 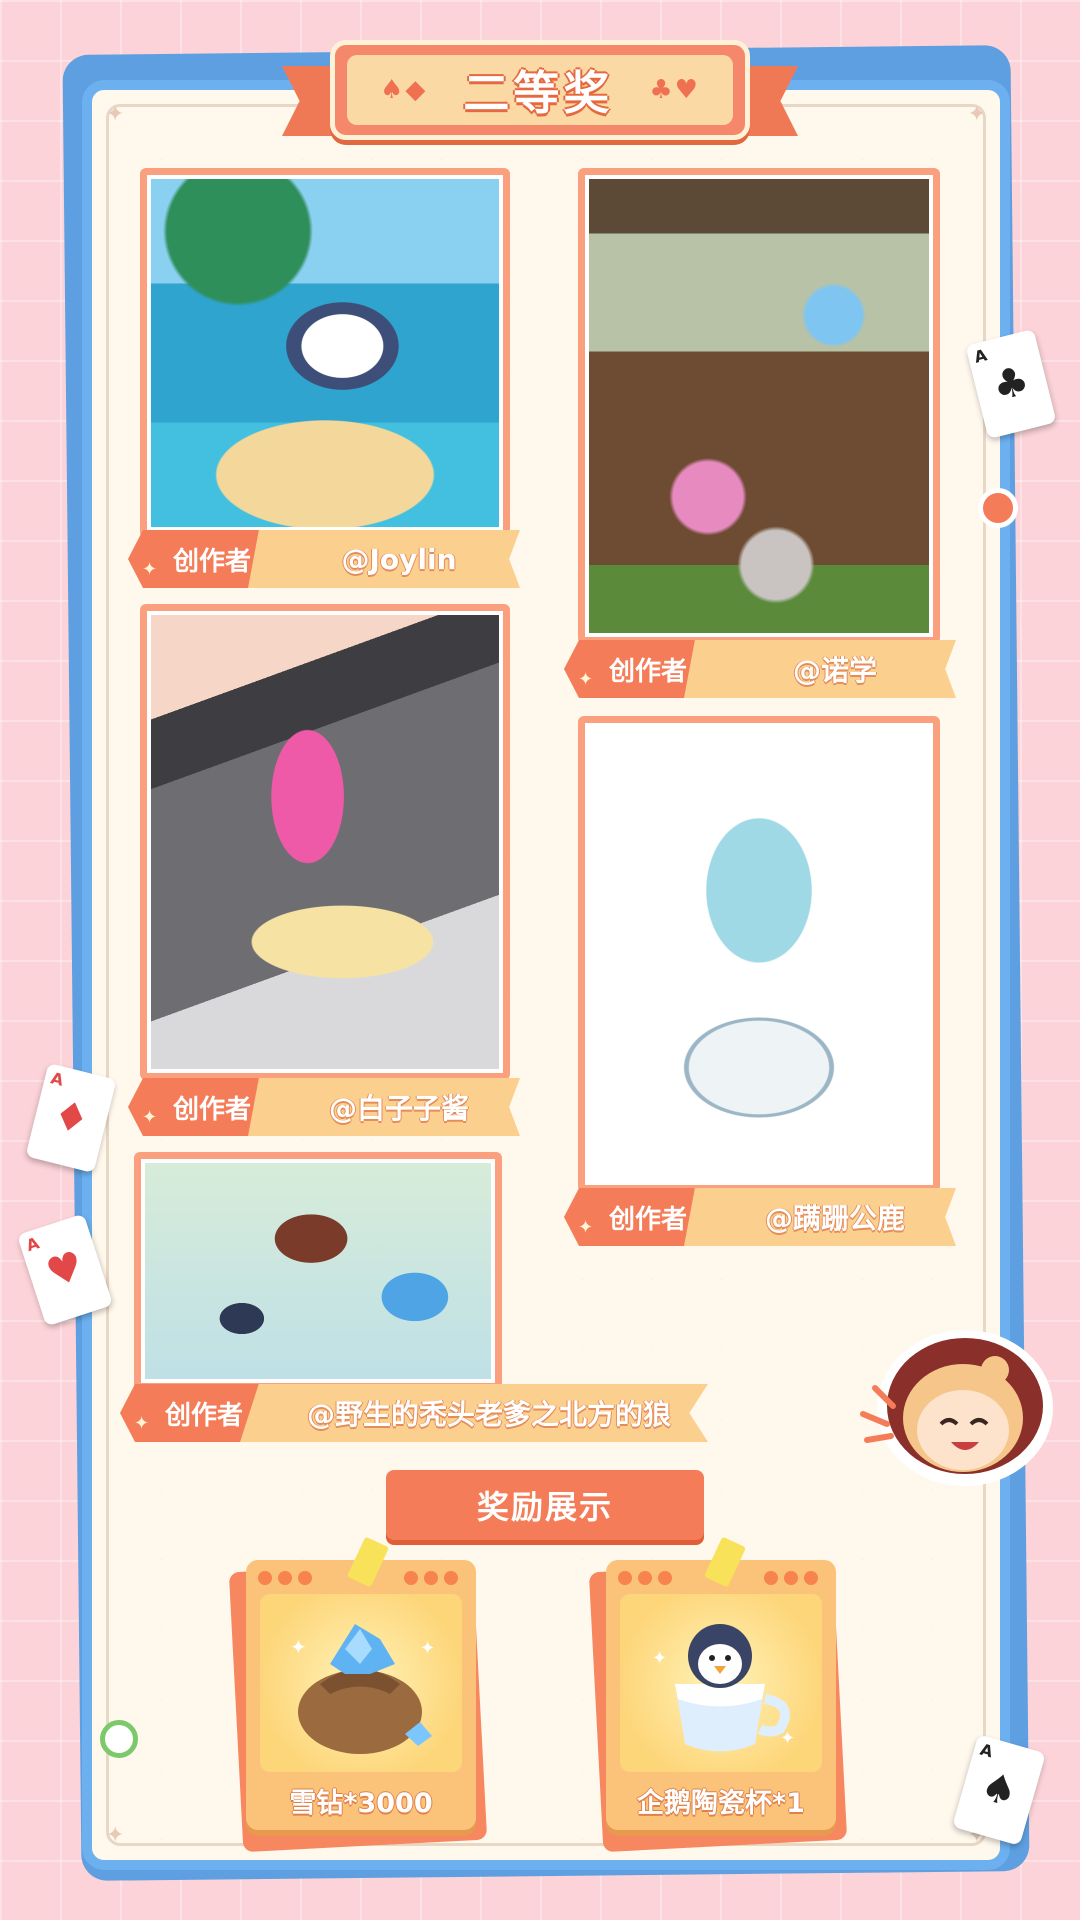 I want to click on mascot-character-icon, so click(x=955, y=1408).